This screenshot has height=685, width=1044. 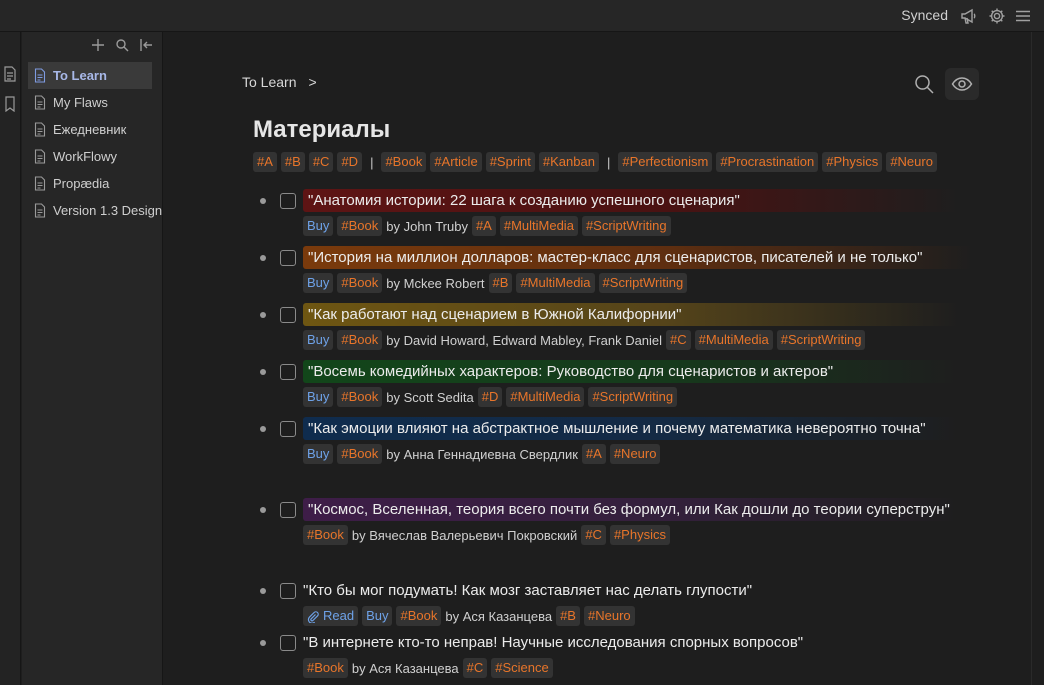 I want to click on plus-icon, so click(x=98, y=45).